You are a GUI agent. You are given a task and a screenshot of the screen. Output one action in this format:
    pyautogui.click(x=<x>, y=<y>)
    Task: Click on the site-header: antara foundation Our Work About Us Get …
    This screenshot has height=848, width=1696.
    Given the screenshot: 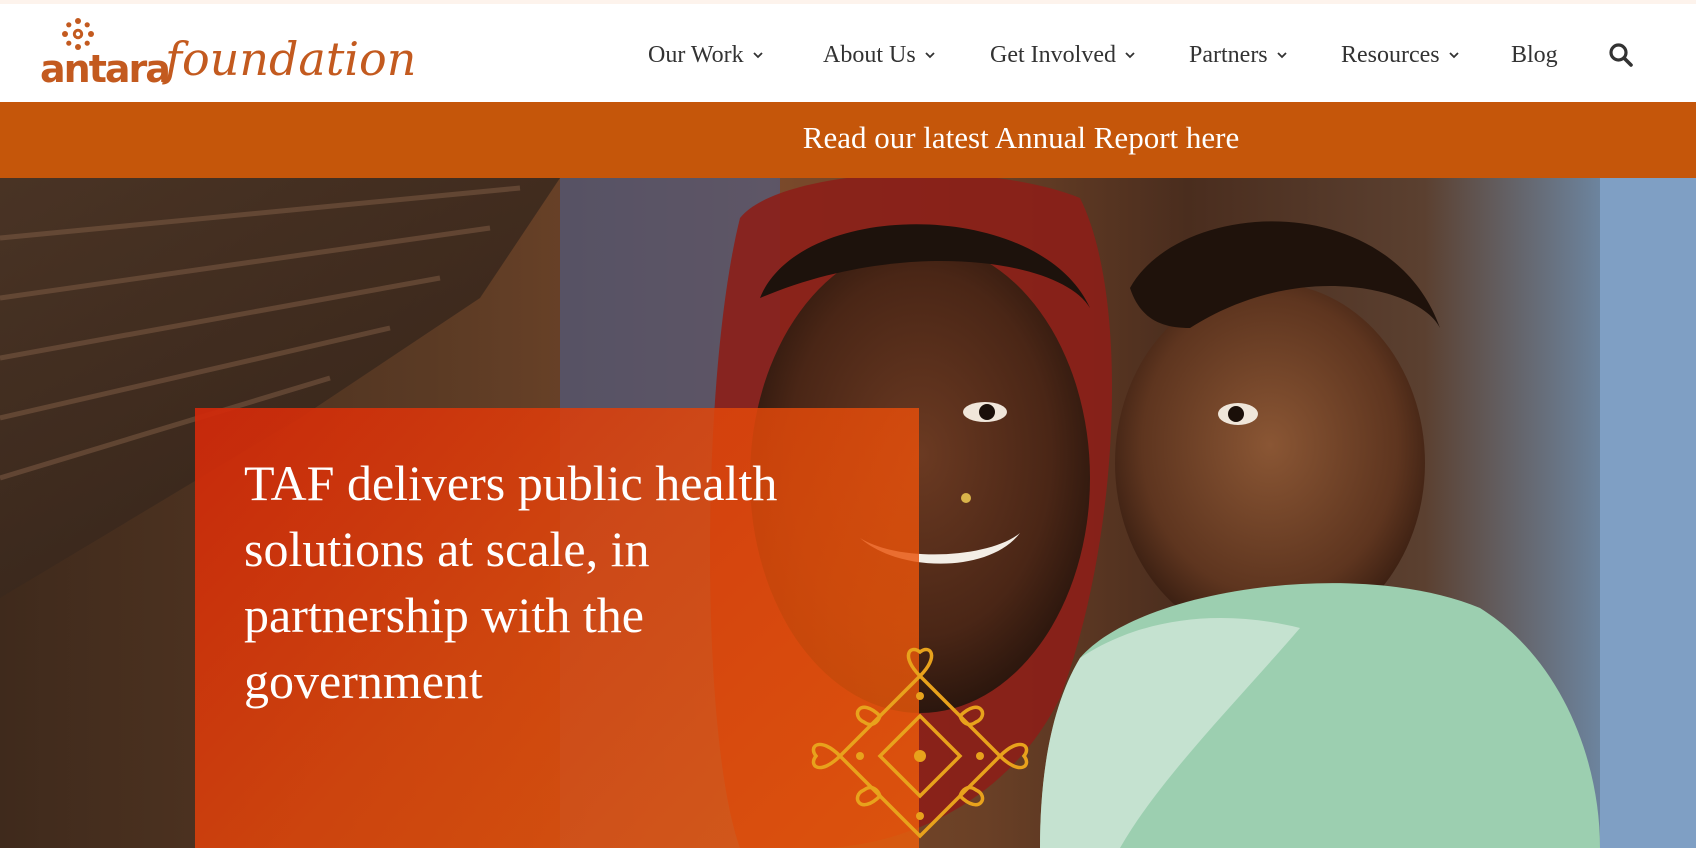 What is the action you would take?
    pyautogui.click(x=848, y=53)
    